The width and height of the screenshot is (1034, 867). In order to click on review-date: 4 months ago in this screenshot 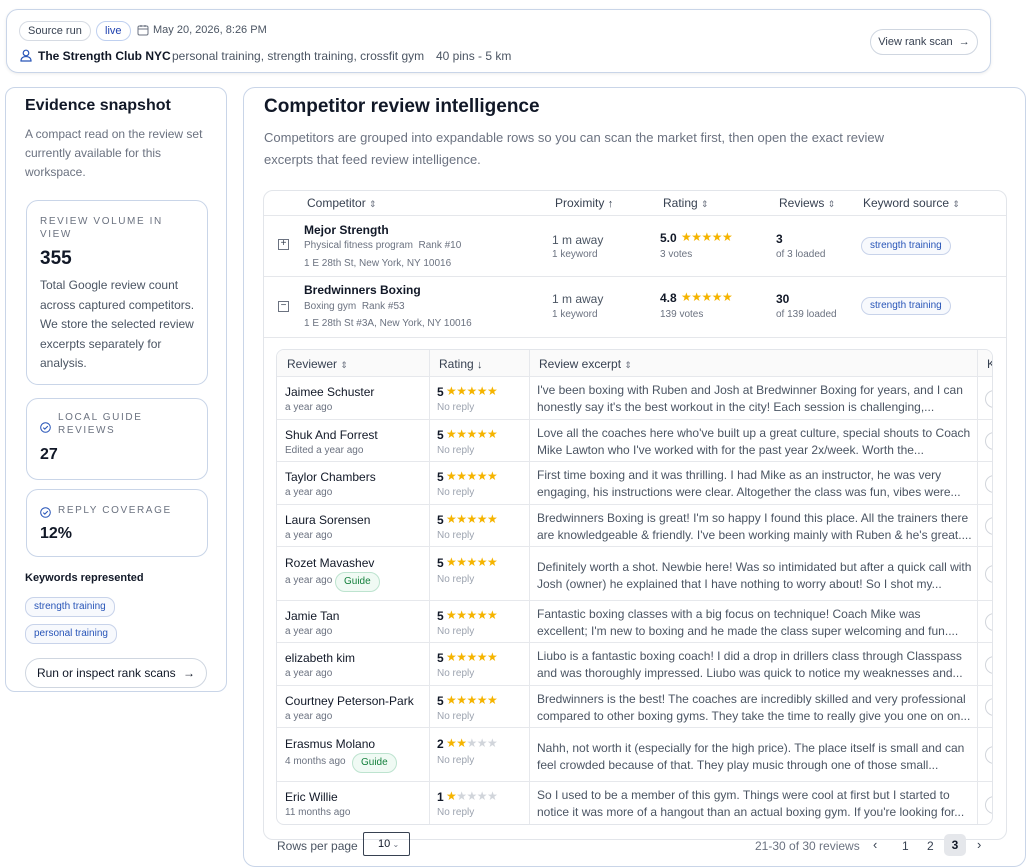, I will do `click(315, 761)`.